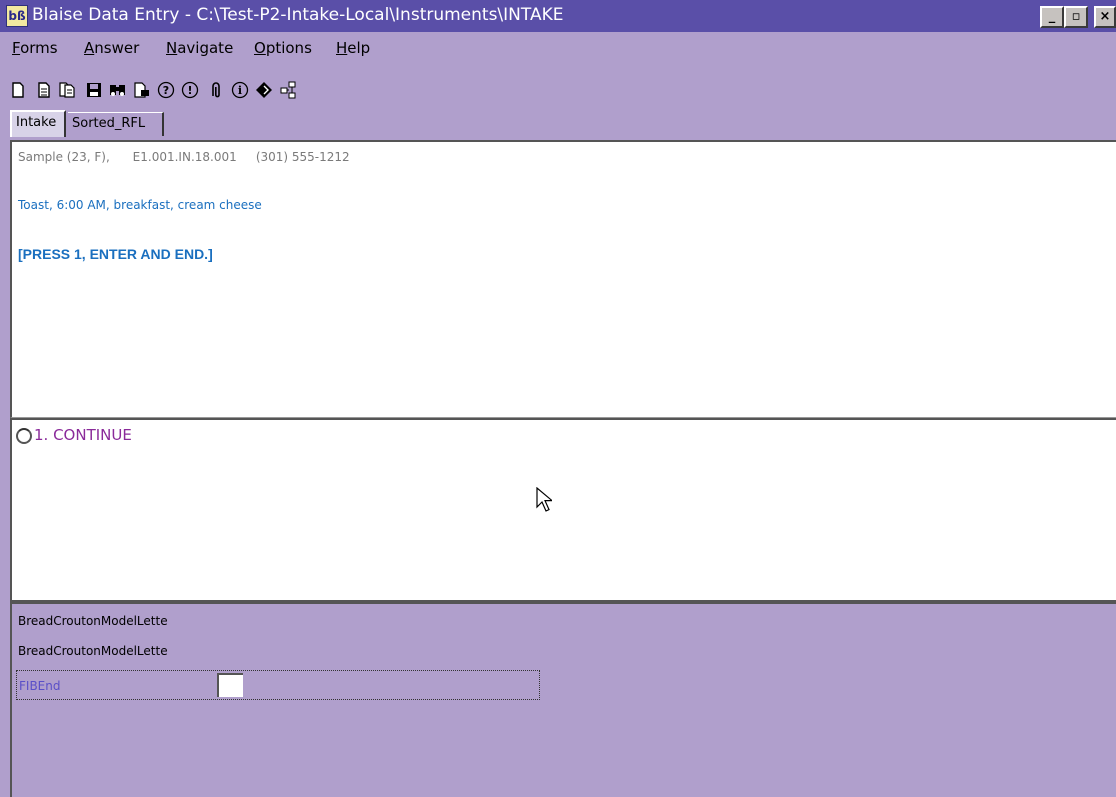  I want to click on menu-bar: Forms Answer Navigate Options Help, so click(558, 47).